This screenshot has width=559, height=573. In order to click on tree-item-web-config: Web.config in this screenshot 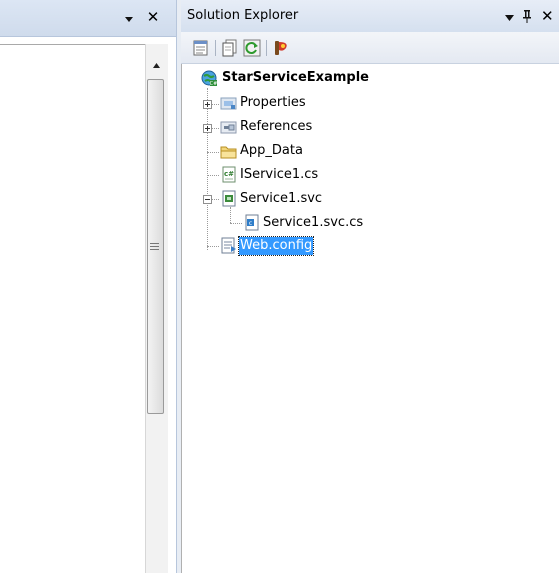, I will do `click(276, 246)`.